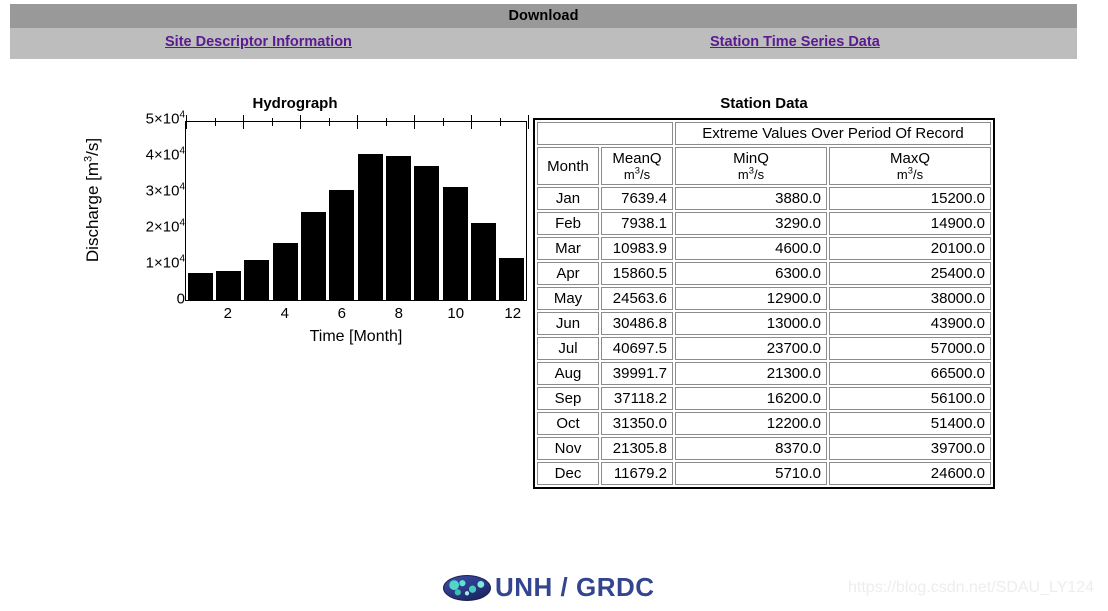 This screenshot has height=611, width=1108. Describe the element at coordinates (568, 299) in the screenshot. I see `cell-month: May` at that location.